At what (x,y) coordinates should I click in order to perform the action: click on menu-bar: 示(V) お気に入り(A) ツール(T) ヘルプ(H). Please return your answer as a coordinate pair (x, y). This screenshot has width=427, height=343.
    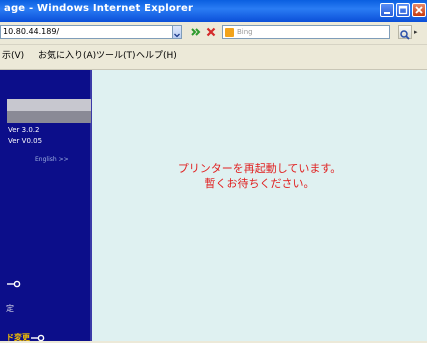
    Looking at the image, I should click on (213, 57).